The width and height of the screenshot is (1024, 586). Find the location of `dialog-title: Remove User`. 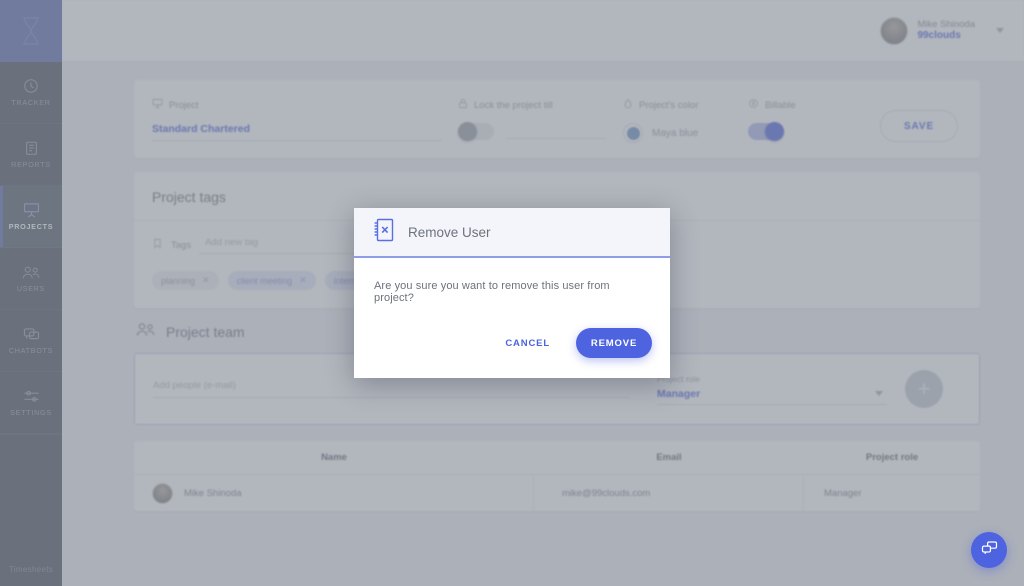

dialog-title: Remove User is located at coordinates (449, 232).